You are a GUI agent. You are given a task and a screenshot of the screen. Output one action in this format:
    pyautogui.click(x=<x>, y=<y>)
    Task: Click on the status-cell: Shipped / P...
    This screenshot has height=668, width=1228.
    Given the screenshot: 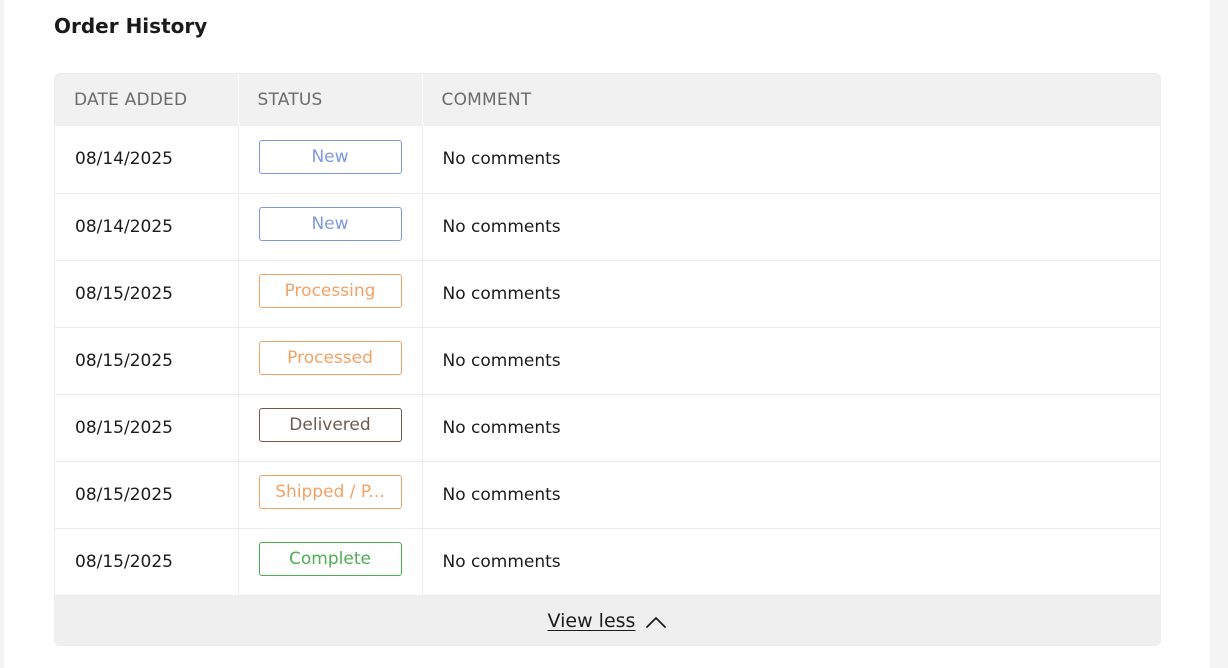 What is the action you would take?
    pyautogui.click(x=330, y=494)
    